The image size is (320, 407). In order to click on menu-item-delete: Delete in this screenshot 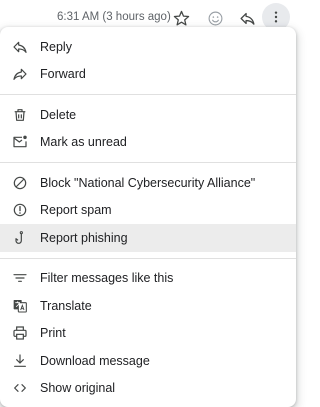, I will do `click(148, 115)`.